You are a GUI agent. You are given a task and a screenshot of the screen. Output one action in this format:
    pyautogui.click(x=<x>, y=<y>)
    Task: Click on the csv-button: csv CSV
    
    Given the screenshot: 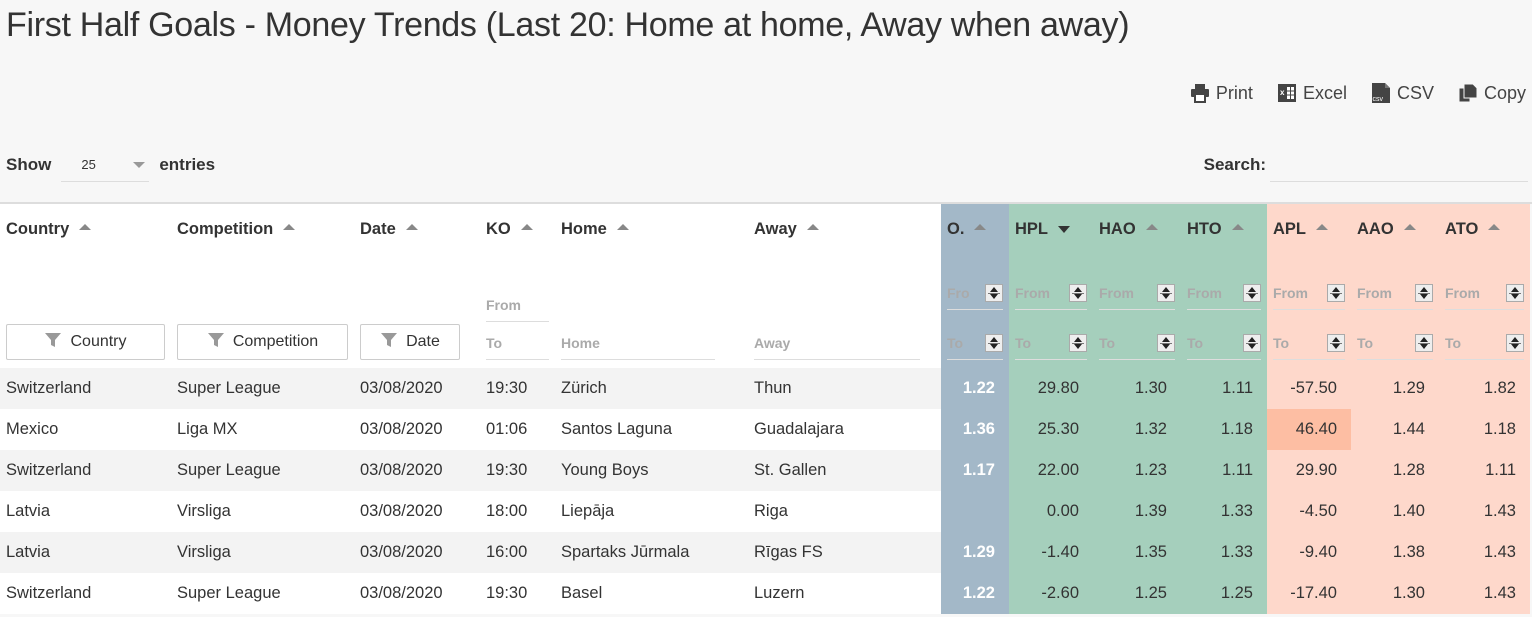 What is the action you would take?
    pyautogui.click(x=1402, y=93)
    